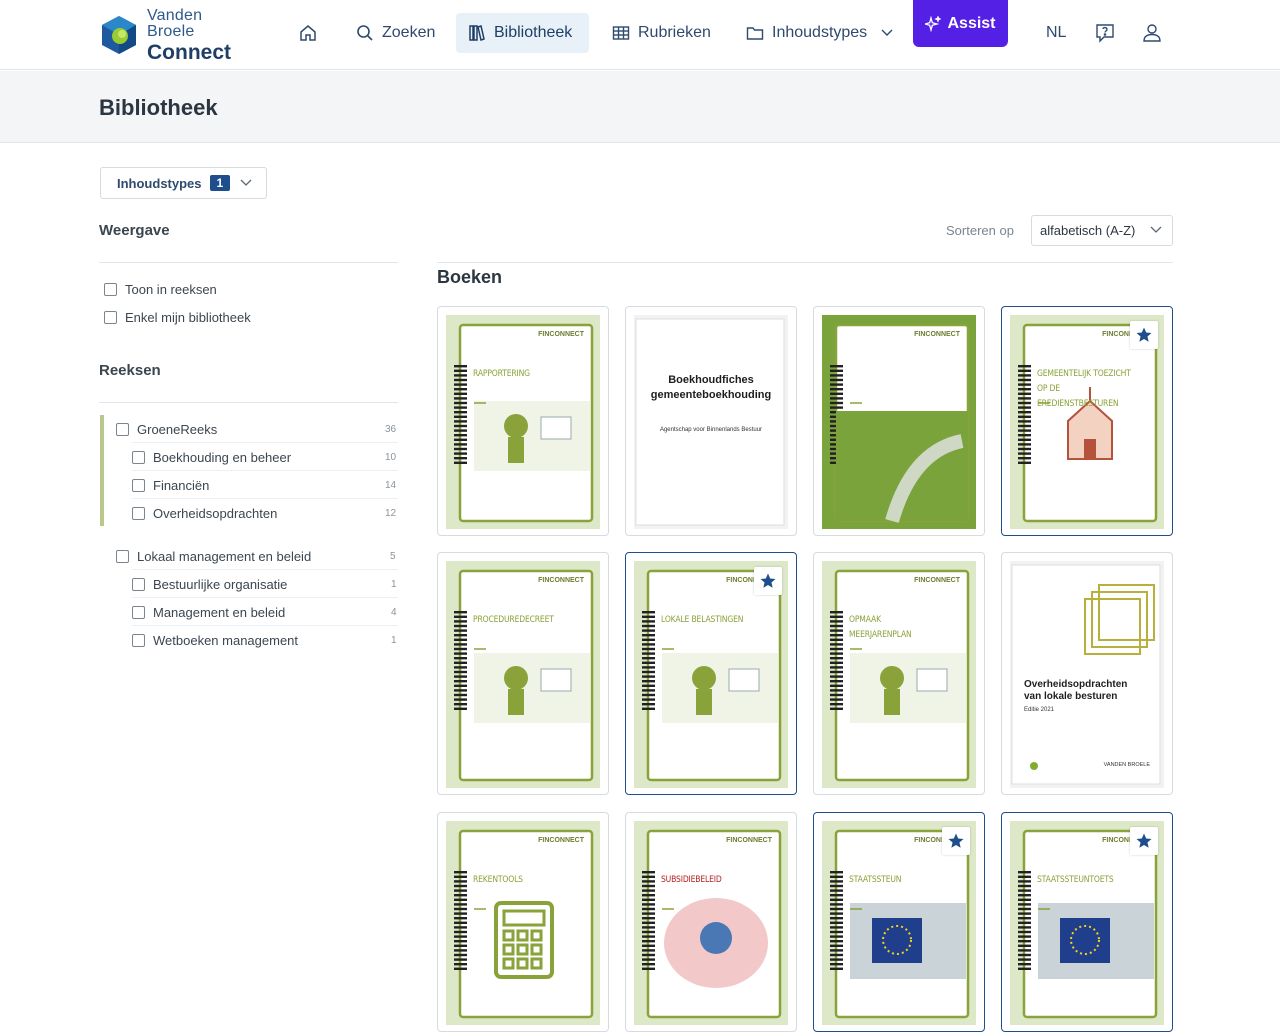 The width and height of the screenshot is (1280, 1032). I want to click on series-groene-reeks: GroeneReeks, so click(166, 429).